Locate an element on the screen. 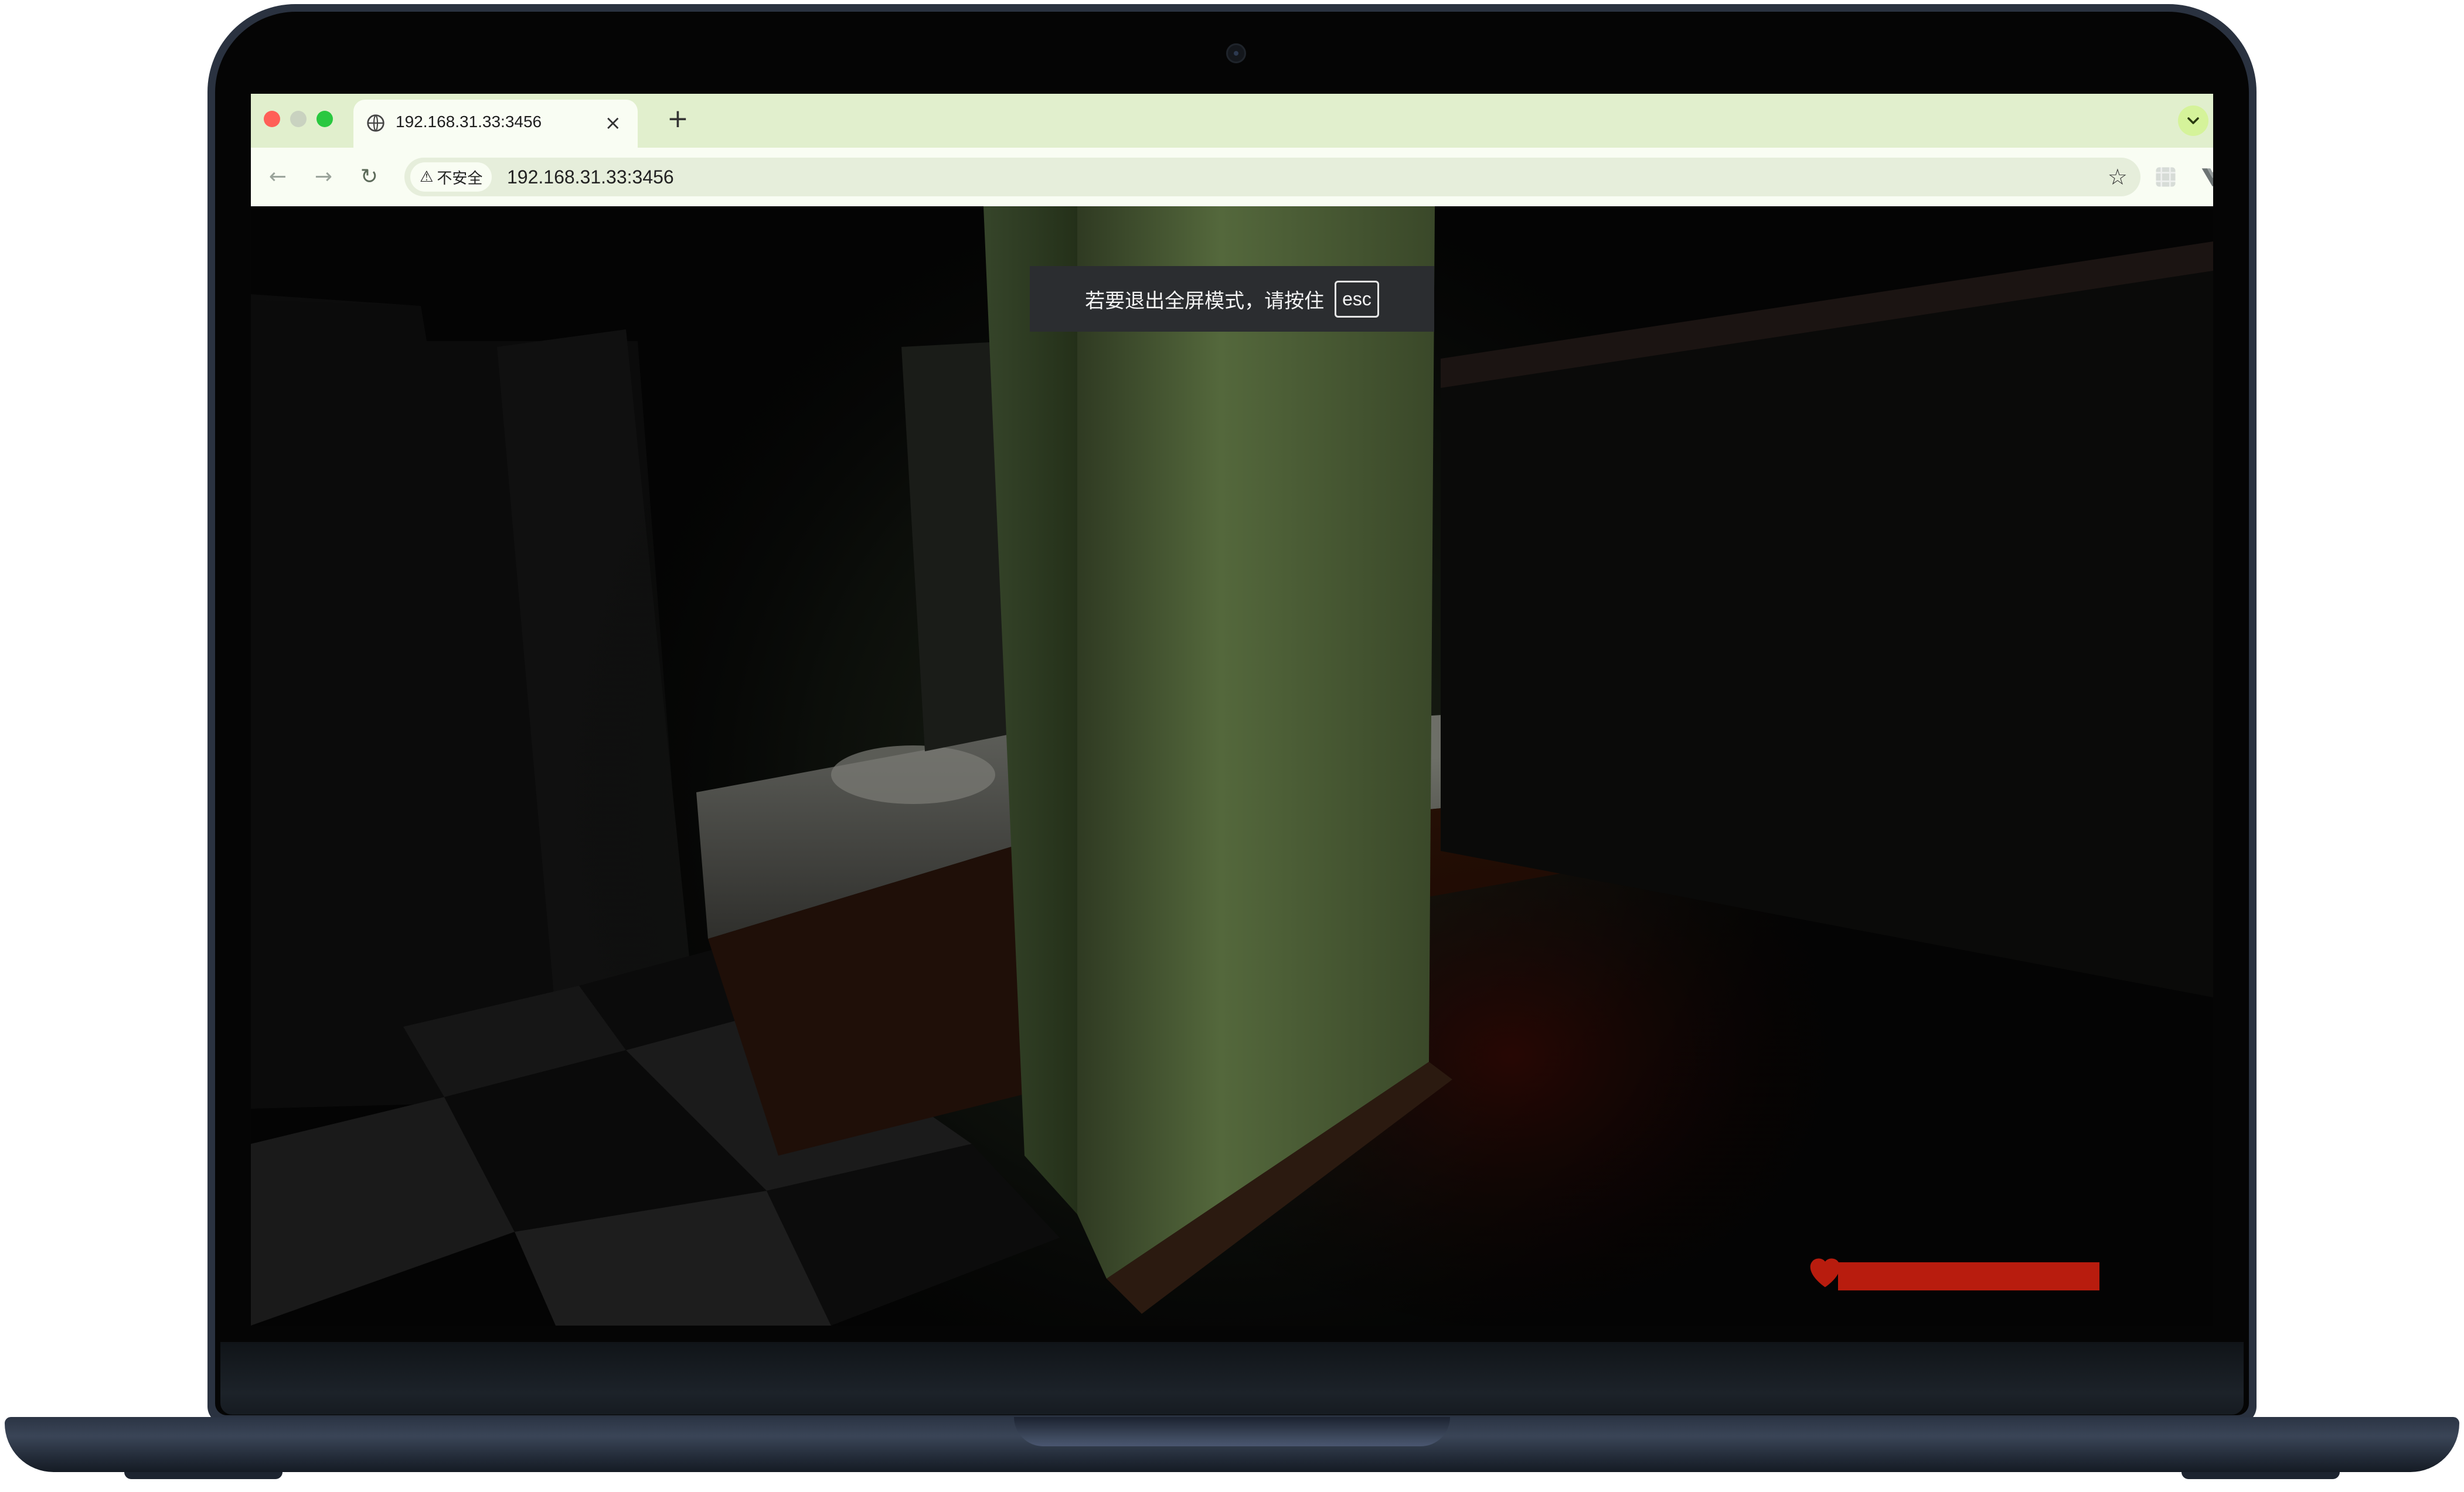 The width and height of the screenshot is (2464, 1492). warning-icon: ⚠ is located at coordinates (427, 177).